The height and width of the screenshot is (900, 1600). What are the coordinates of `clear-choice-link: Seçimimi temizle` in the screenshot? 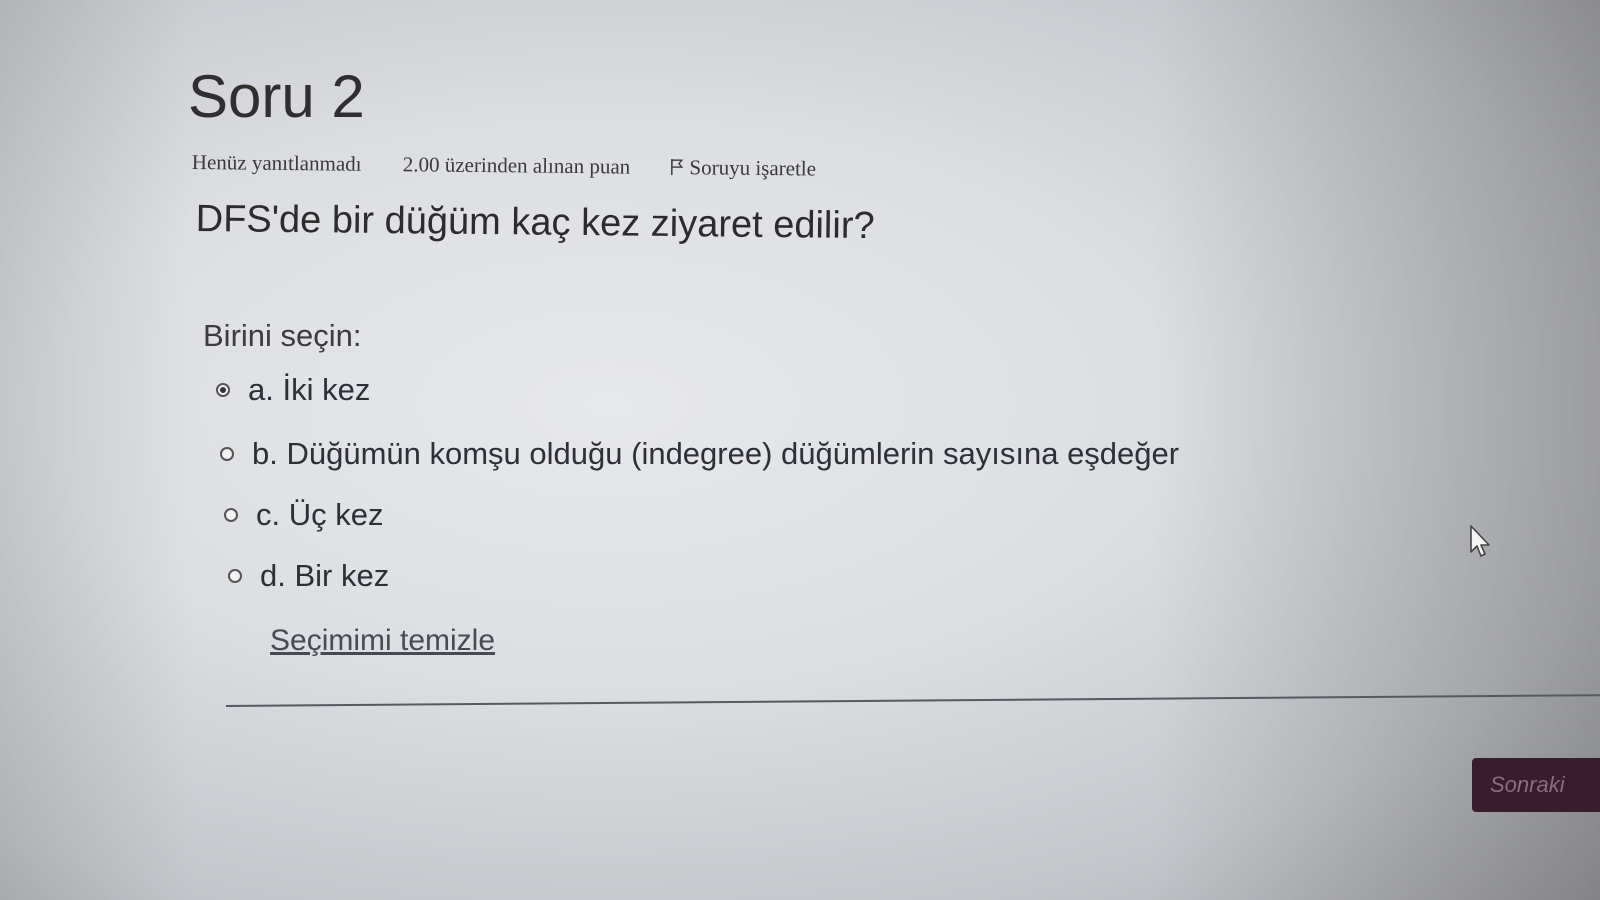 It's located at (382, 641).